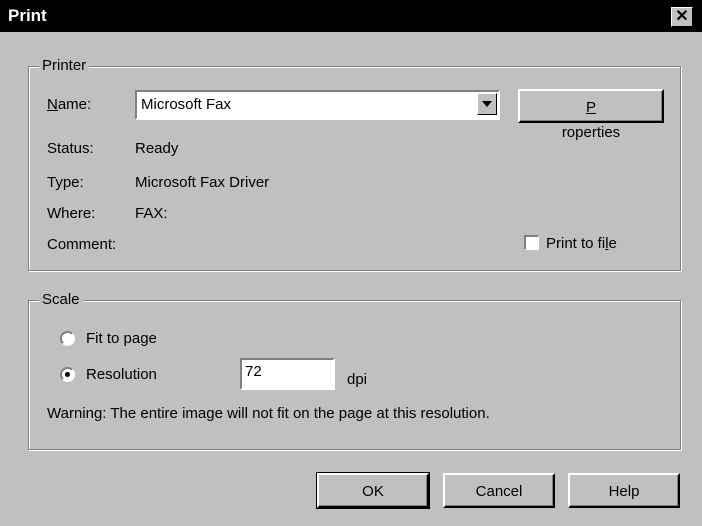  I want to click on resolution-input: 72, so click(287, 374).